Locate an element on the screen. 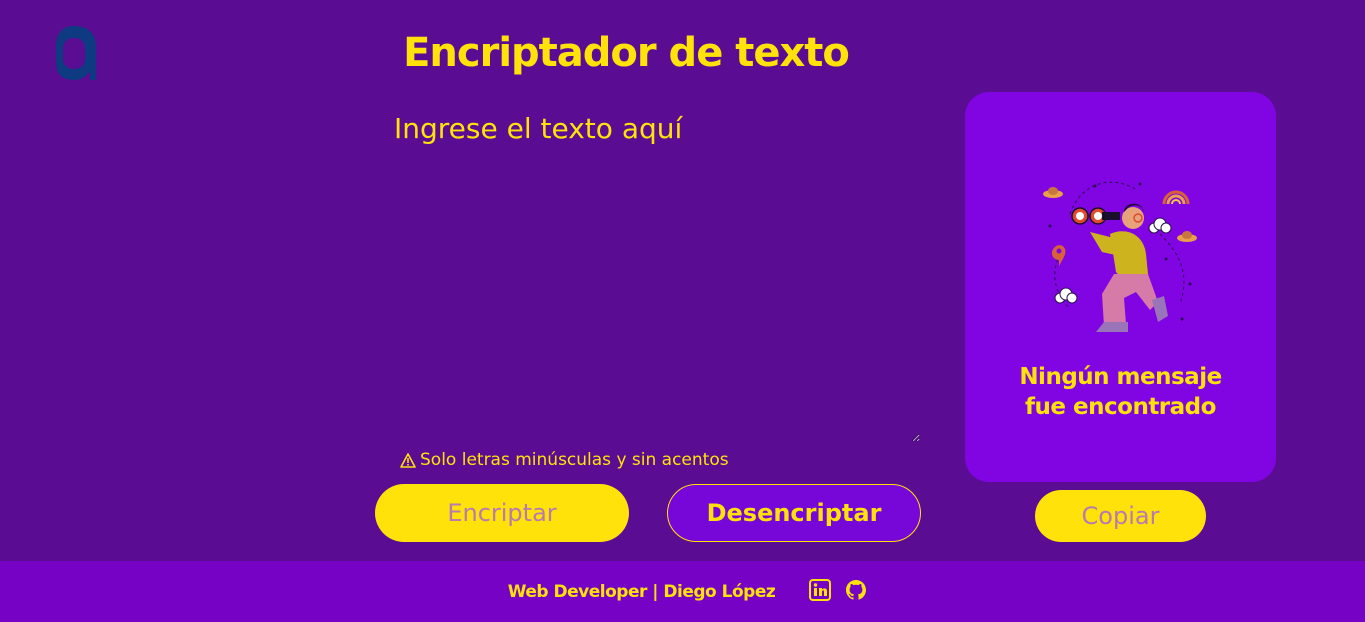  footer: Web Developer | Diego López is located at coordinates (682, 591).